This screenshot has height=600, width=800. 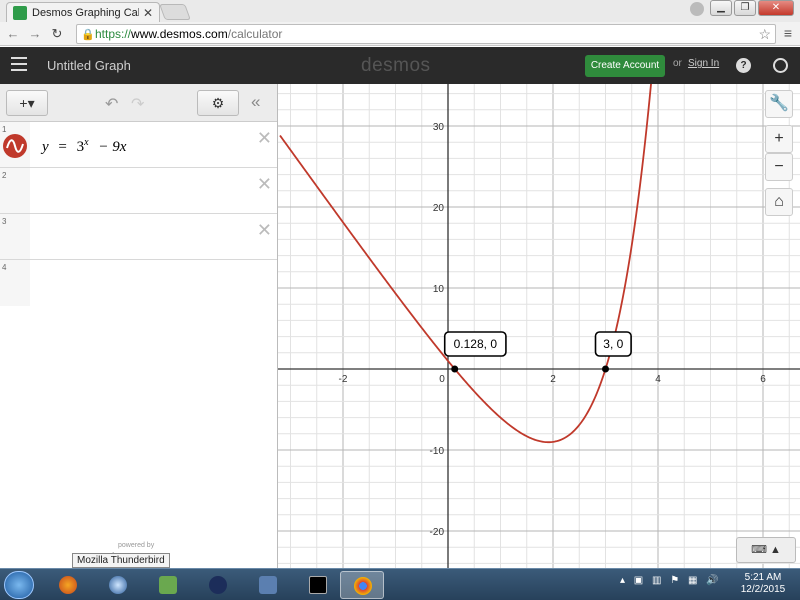 I want to click on sign-in-link: Sign In, so click(x=703, y=63).